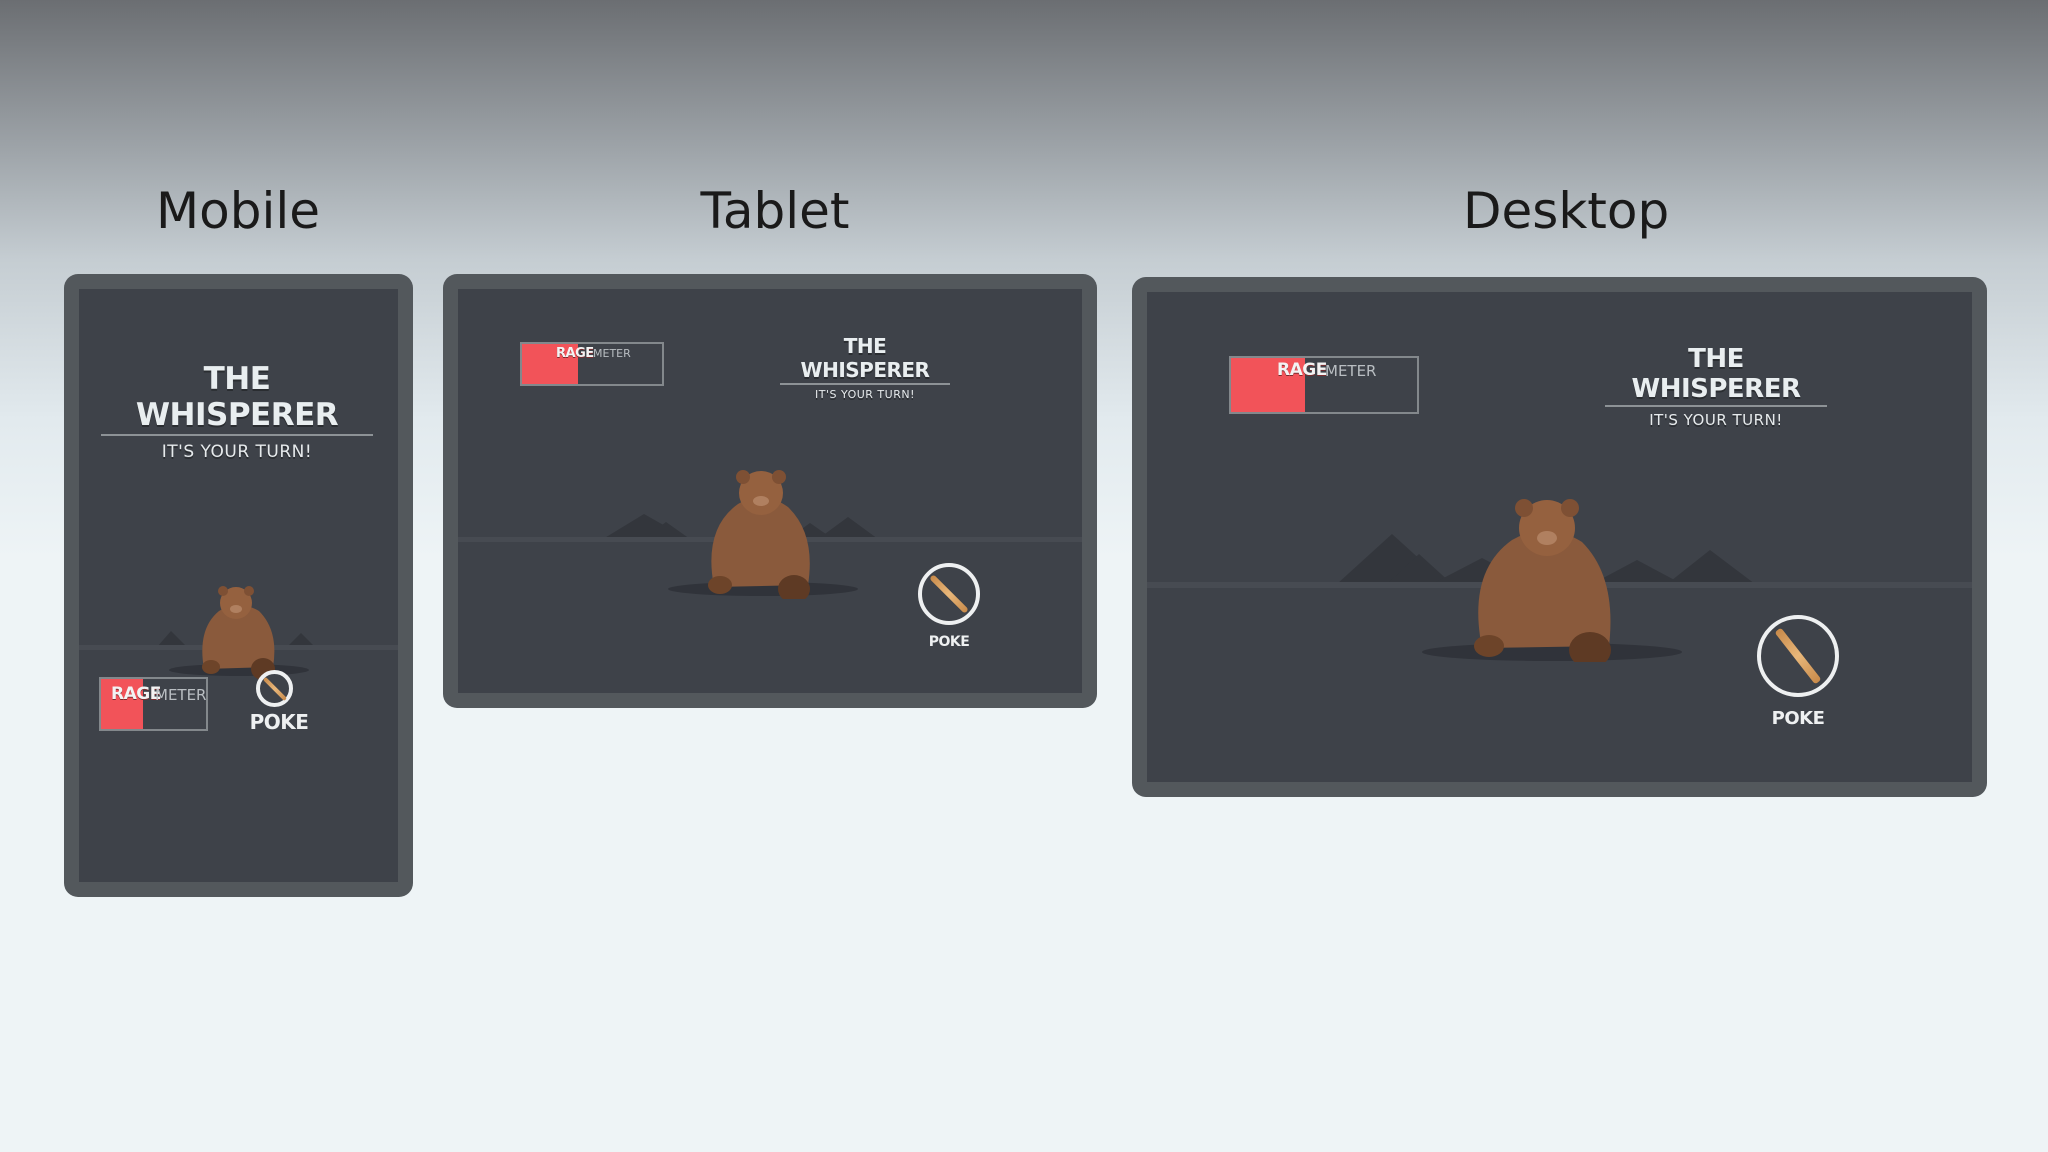 Image resolution: width=2048 pixels, height=1152 pixels. I want to click on tablet-screen: RAGE METER THE WHISPERER IT'S YOUR TURN!, so click(770, 491).